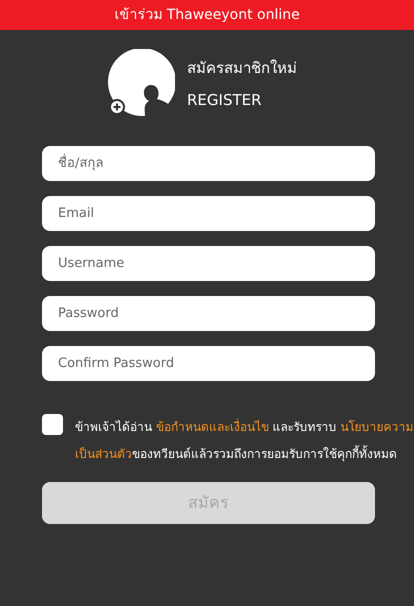 The width and height of the screenshot is (414, 606). Describe the element at coordinates (208, 213) in the screenshot. I see `input-field: Email` at that location.